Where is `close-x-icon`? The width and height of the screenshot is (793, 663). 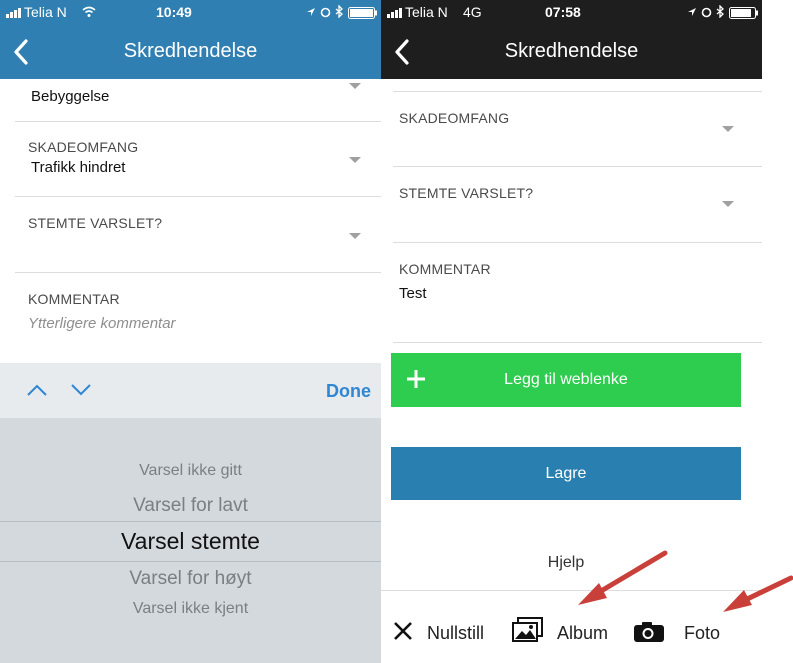
close-x-icon is located at coordinates (403, 631).